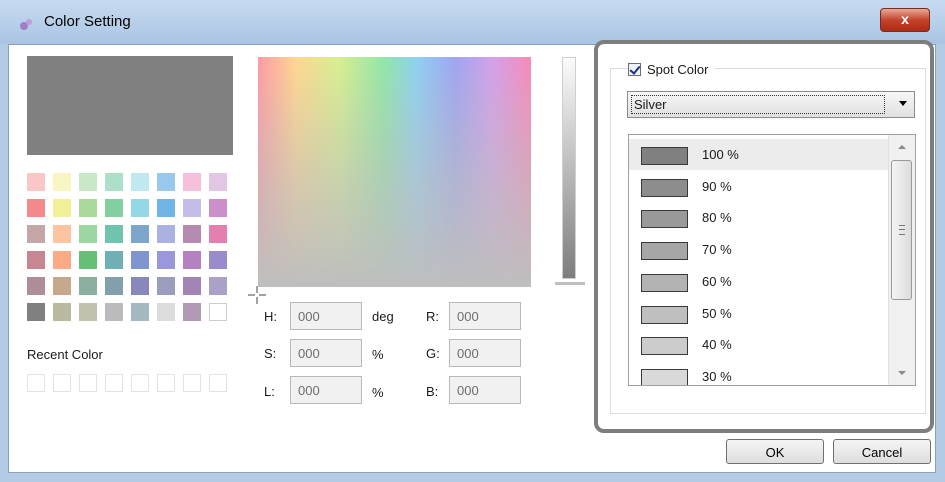 The width and height of the screenshot is (945, 482). Describe the element at coordinates (326, 353) in the screenshot. I see `s-input` at that location.